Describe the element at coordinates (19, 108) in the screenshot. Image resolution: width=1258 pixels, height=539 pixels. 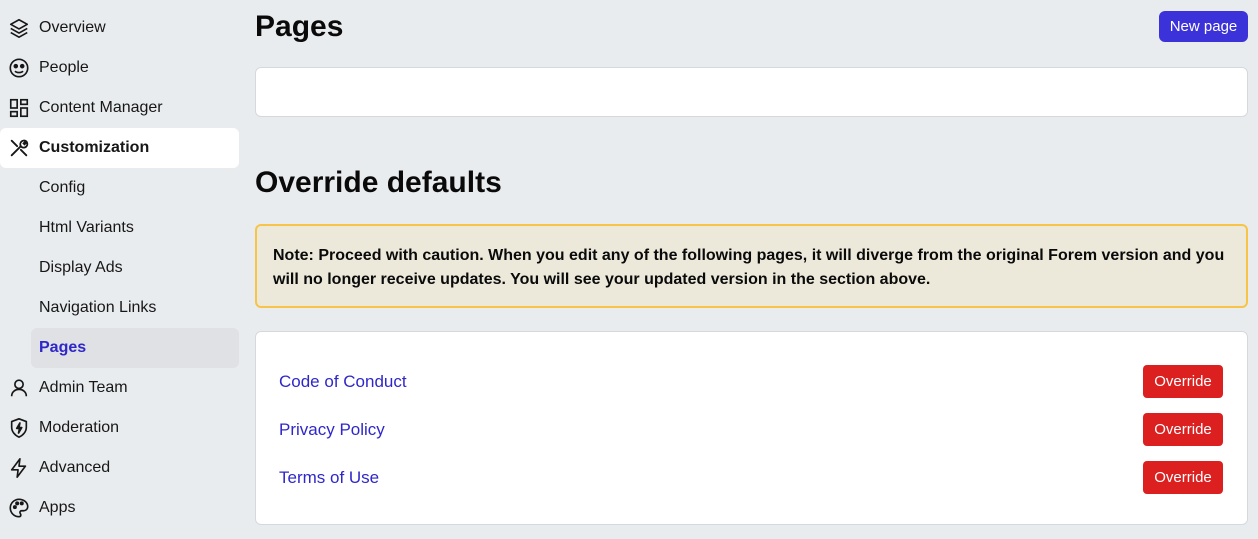
I see `grid-icon` at that location.